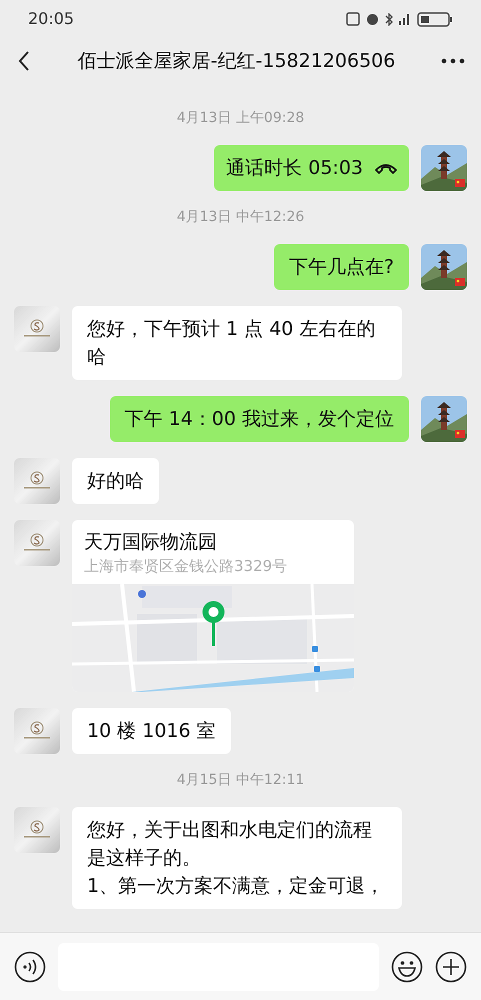  I want to click on emoji-icon, so click(407, 966).